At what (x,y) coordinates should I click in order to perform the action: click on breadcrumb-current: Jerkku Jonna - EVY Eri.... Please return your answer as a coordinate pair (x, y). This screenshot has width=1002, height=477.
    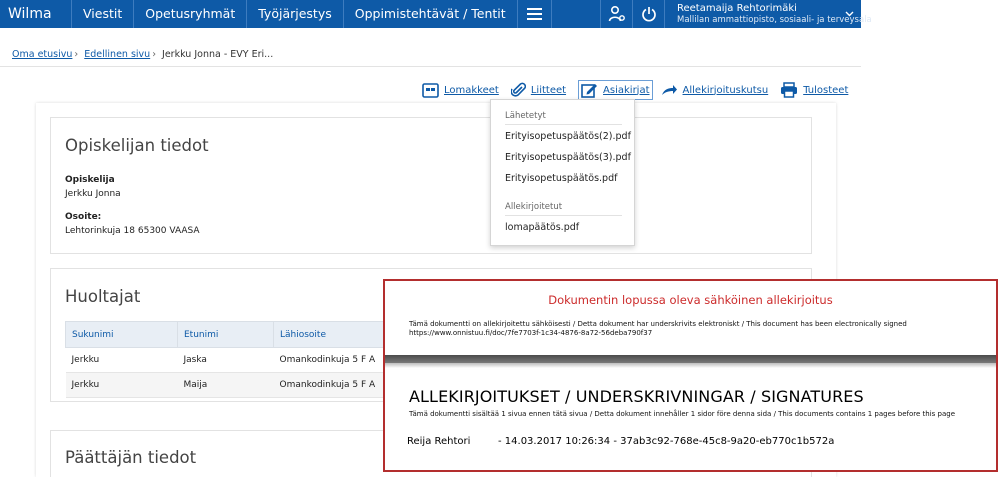
    Looking at the image, I should click on (218, 54).